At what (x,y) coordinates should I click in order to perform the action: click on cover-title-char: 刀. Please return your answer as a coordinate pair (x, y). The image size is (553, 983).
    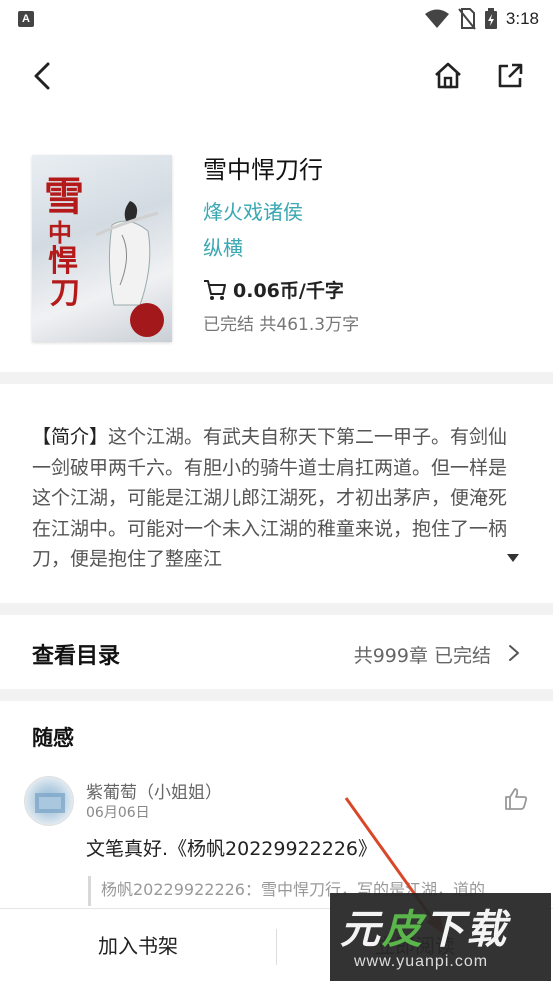
    Looking at the image, I should click on (65, 293).